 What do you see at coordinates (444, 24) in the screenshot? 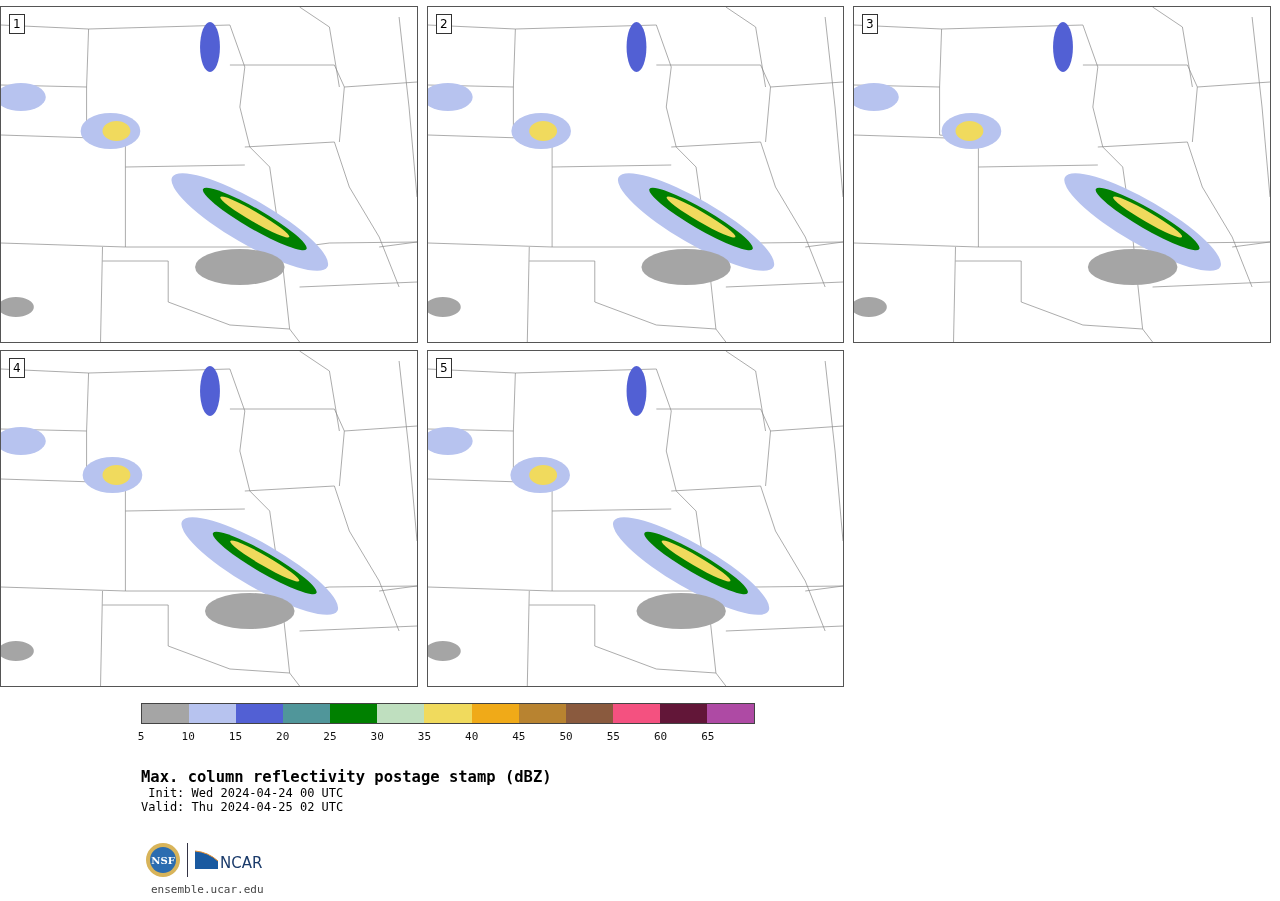
I see `panel-number: 2` at bounding box center [444, 24].